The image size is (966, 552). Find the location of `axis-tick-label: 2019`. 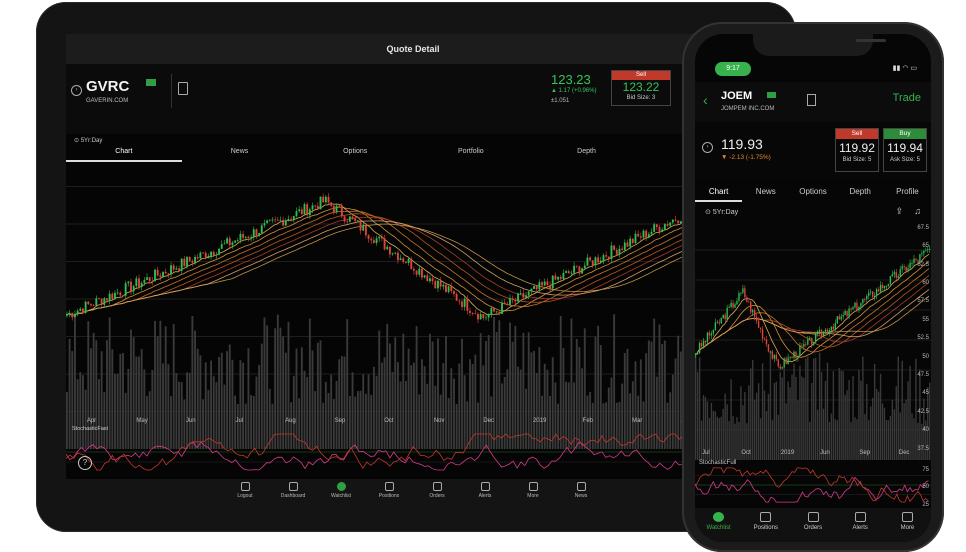

axis-tick-label: 2019 is located at coordinates (539, 421).